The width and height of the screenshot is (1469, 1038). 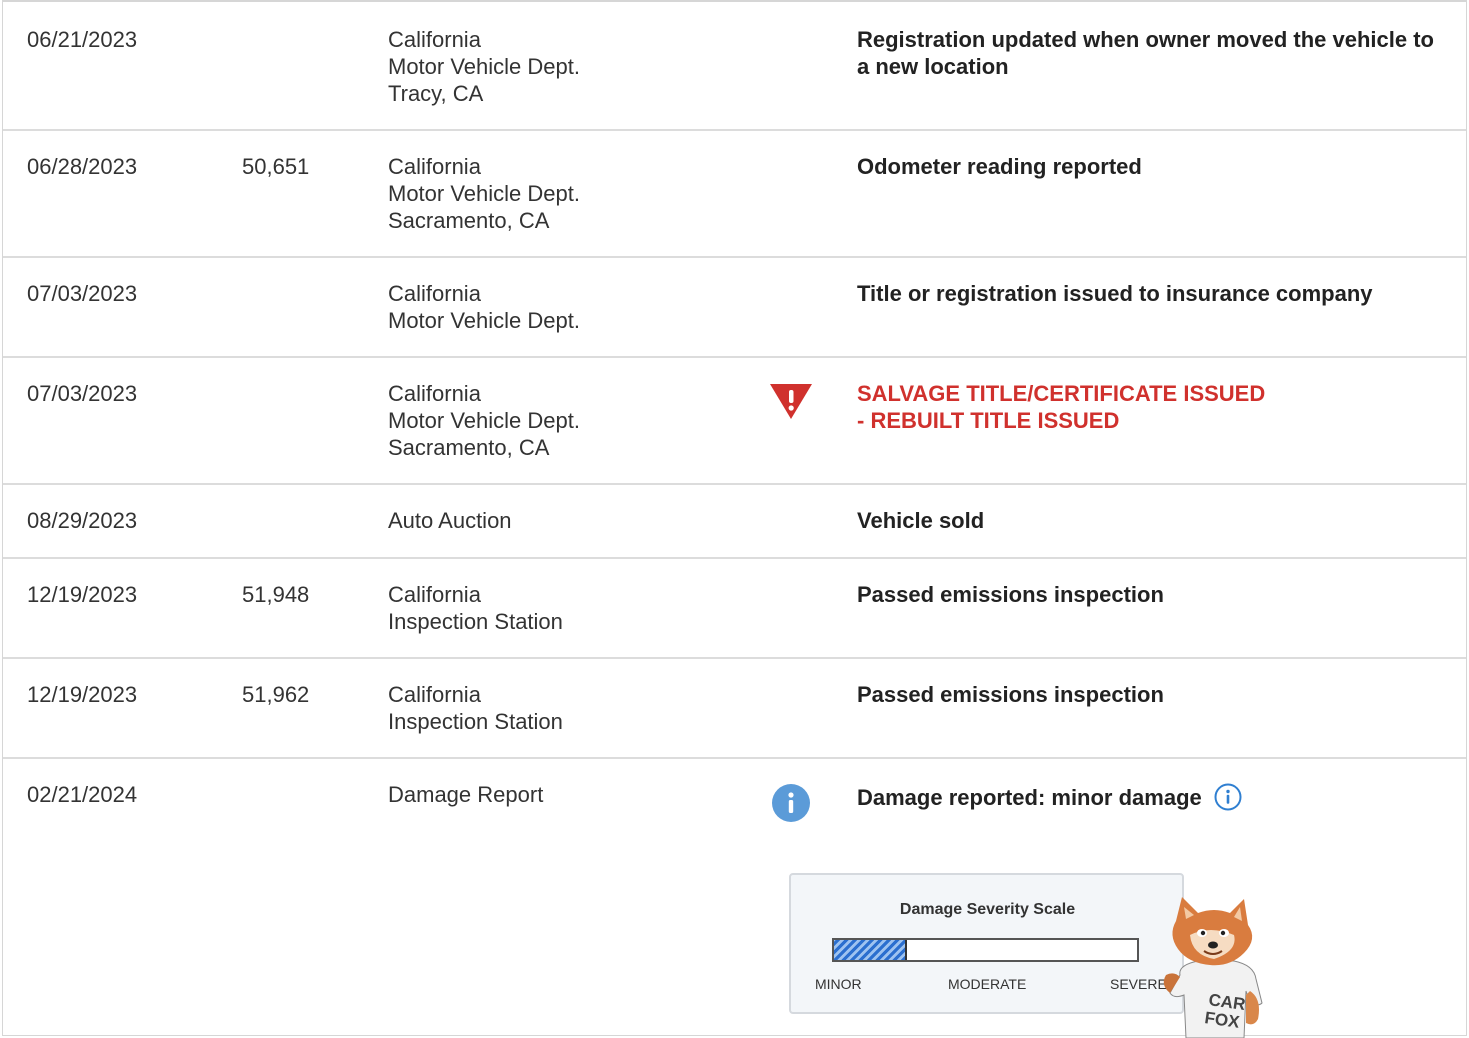 I want to click on carfox-mascot-icon: CAR FOX, so click(x=1213, y=967).